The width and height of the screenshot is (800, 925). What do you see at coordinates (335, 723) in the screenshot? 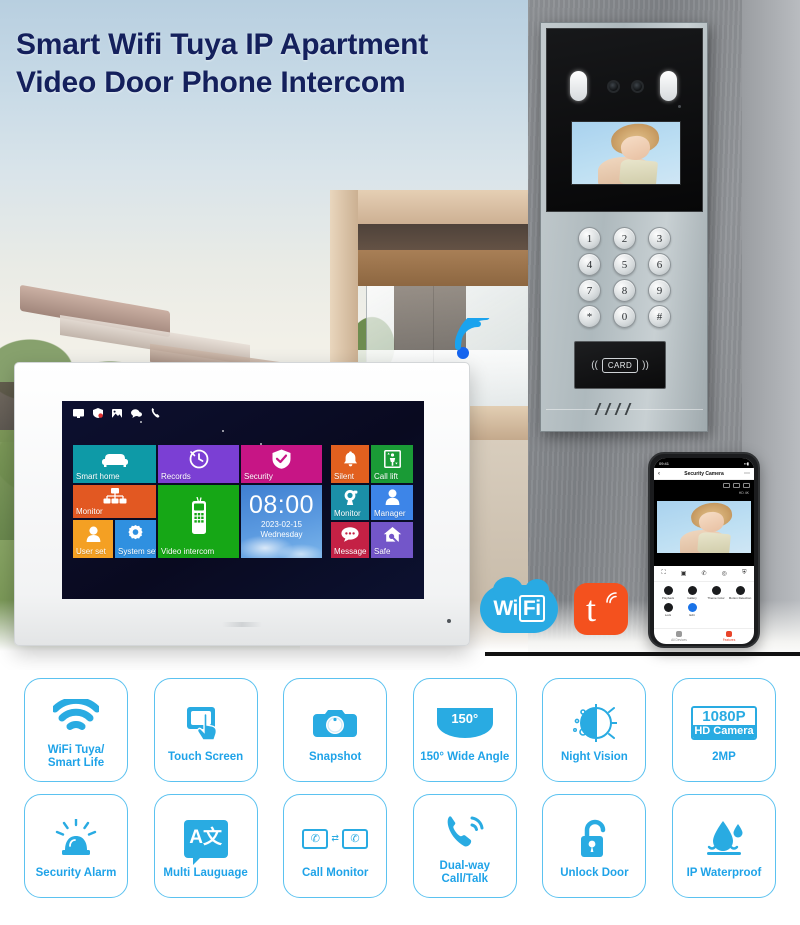
I see `camera-icon` at bounding box center [335, 723].